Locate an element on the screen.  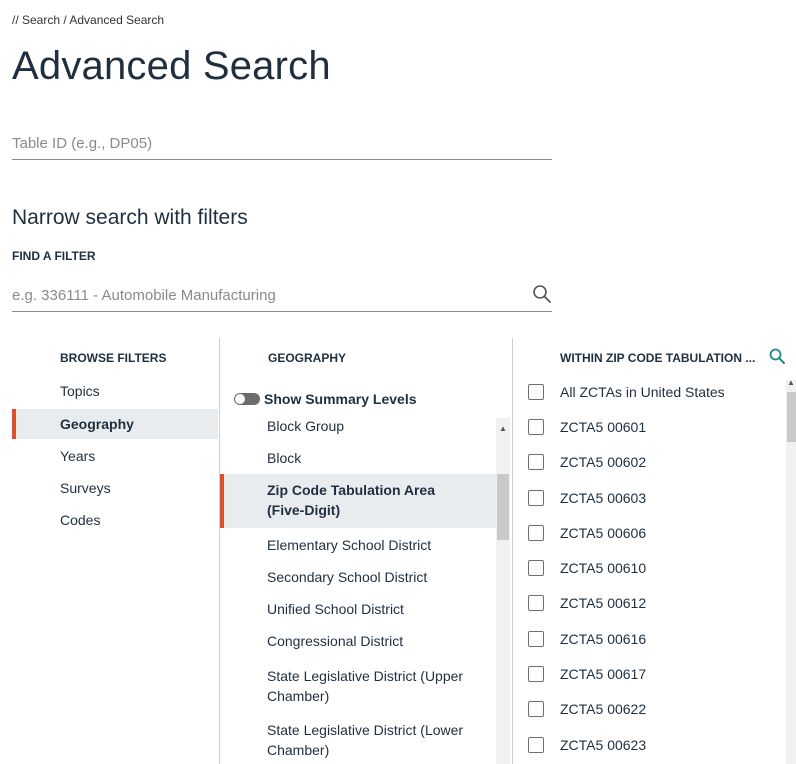
zcta-option-all: All ZCTAs in United States is located at coordinates (653, 393).